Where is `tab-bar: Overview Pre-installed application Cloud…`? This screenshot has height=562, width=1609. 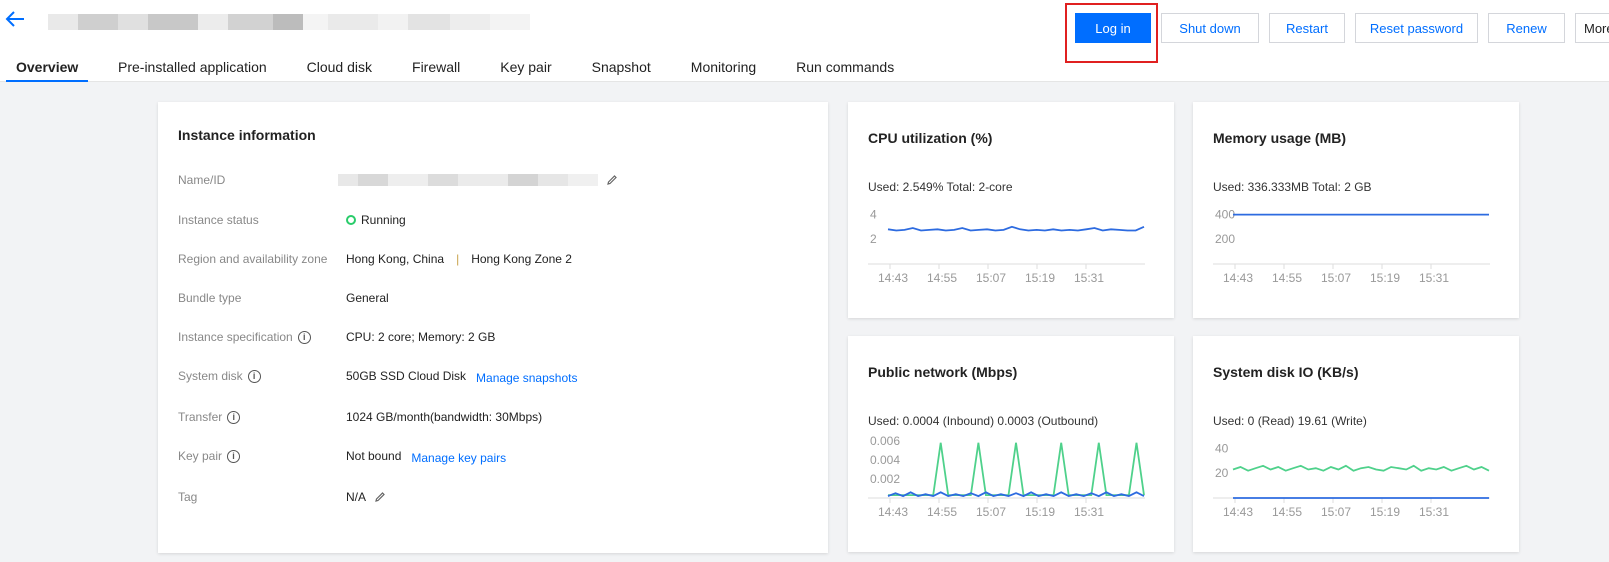 tab-bar: Overview Pre-installed application Cloud… is located at coordinates (452, 69).